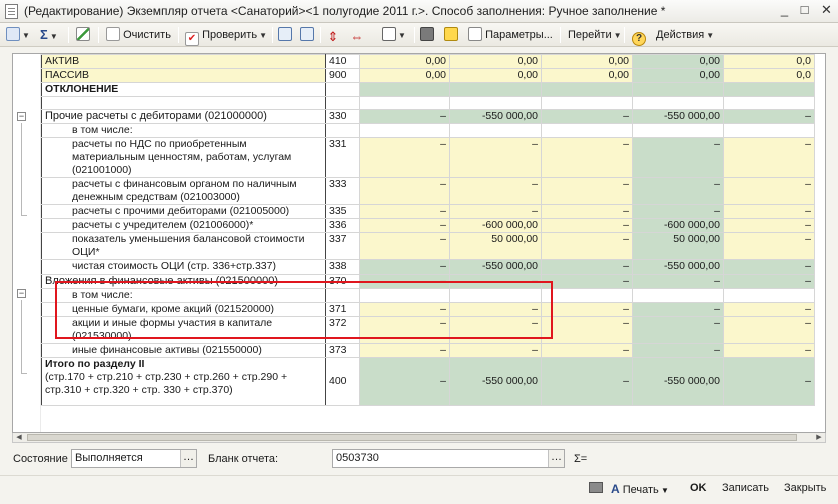 The image size is (838, 504). I want to click on close-window-button: ✕, so click(826, 10).